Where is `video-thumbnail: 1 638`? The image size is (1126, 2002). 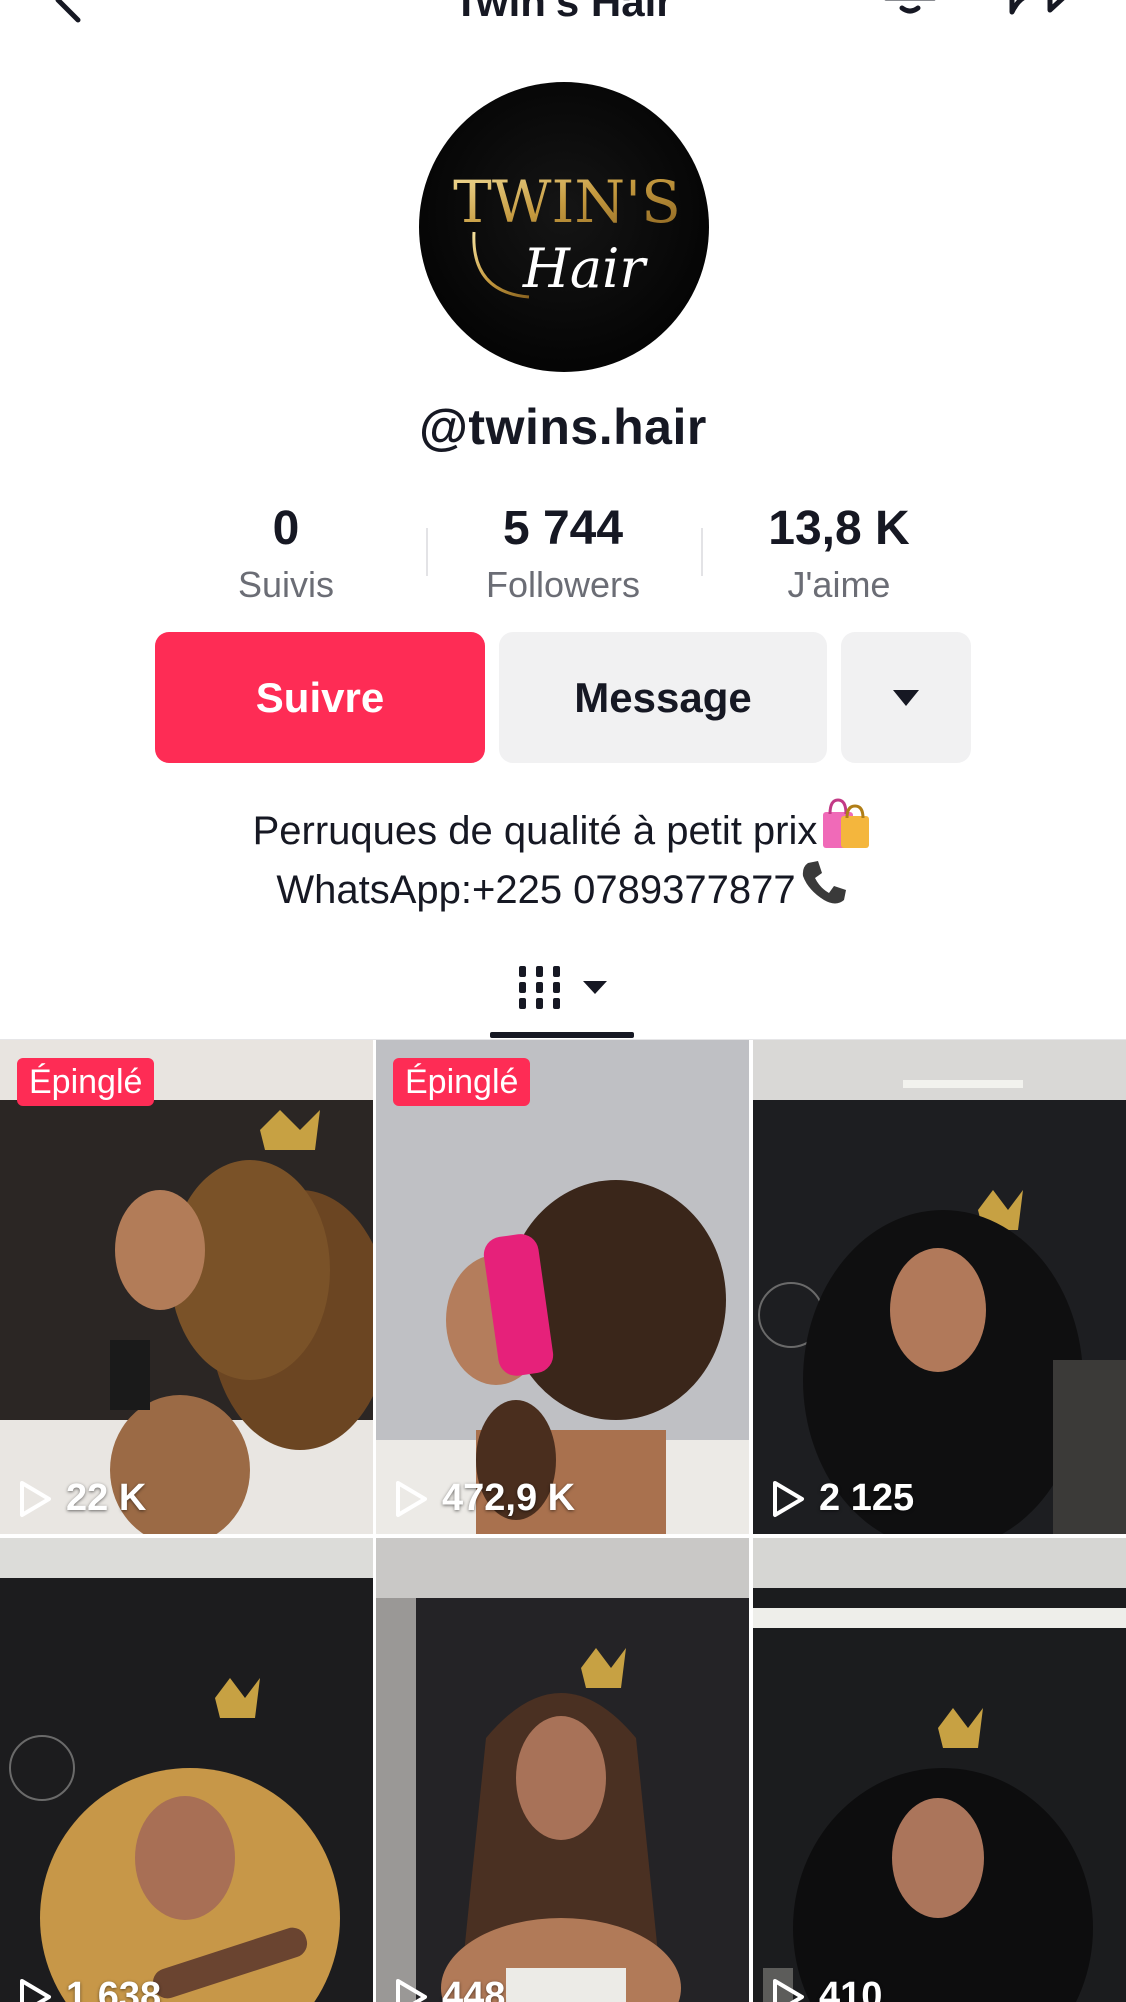
video-thumbnail: 1 638 is located at coordinates (186, 1770).